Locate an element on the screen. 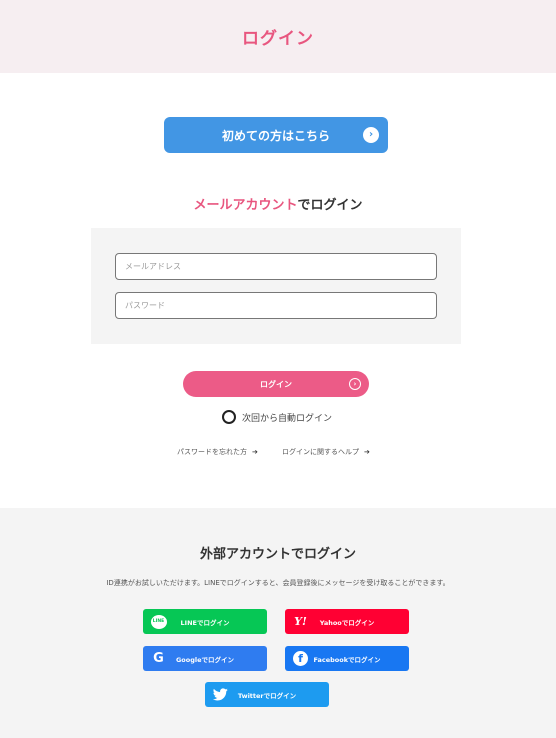 This screenshot has height=738, width=556. line-icon: LINE is located at coordinates (158, 621).